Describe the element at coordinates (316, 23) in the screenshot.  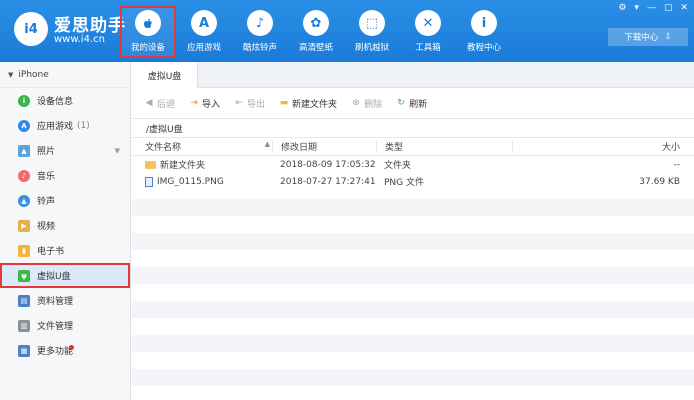
I see `flower-icon: ✿` at that location.